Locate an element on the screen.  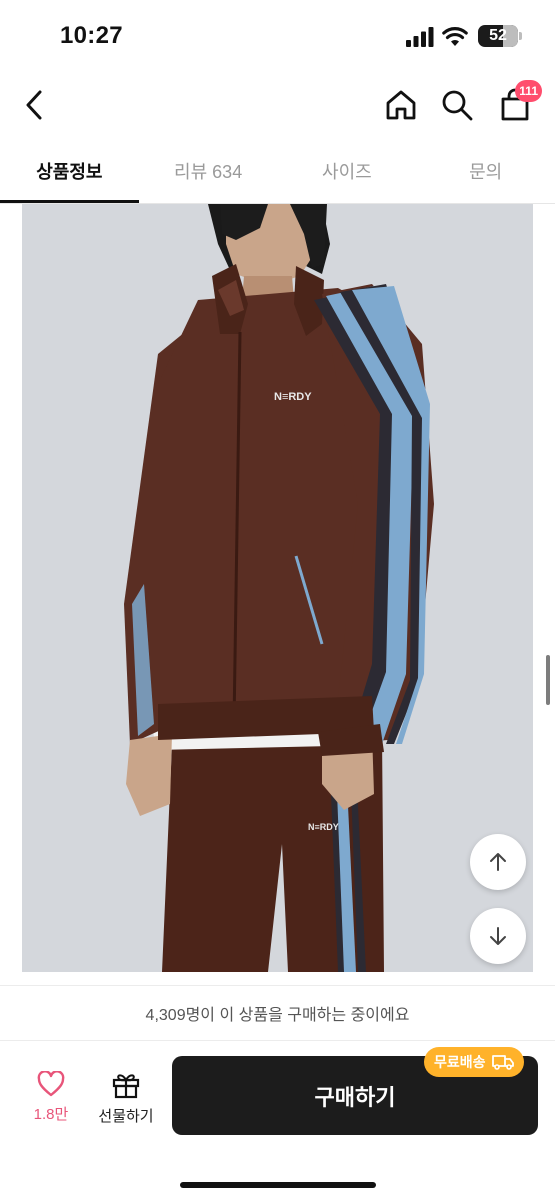
status-bar: 10:27 52 is located at coordinates (277, 35).